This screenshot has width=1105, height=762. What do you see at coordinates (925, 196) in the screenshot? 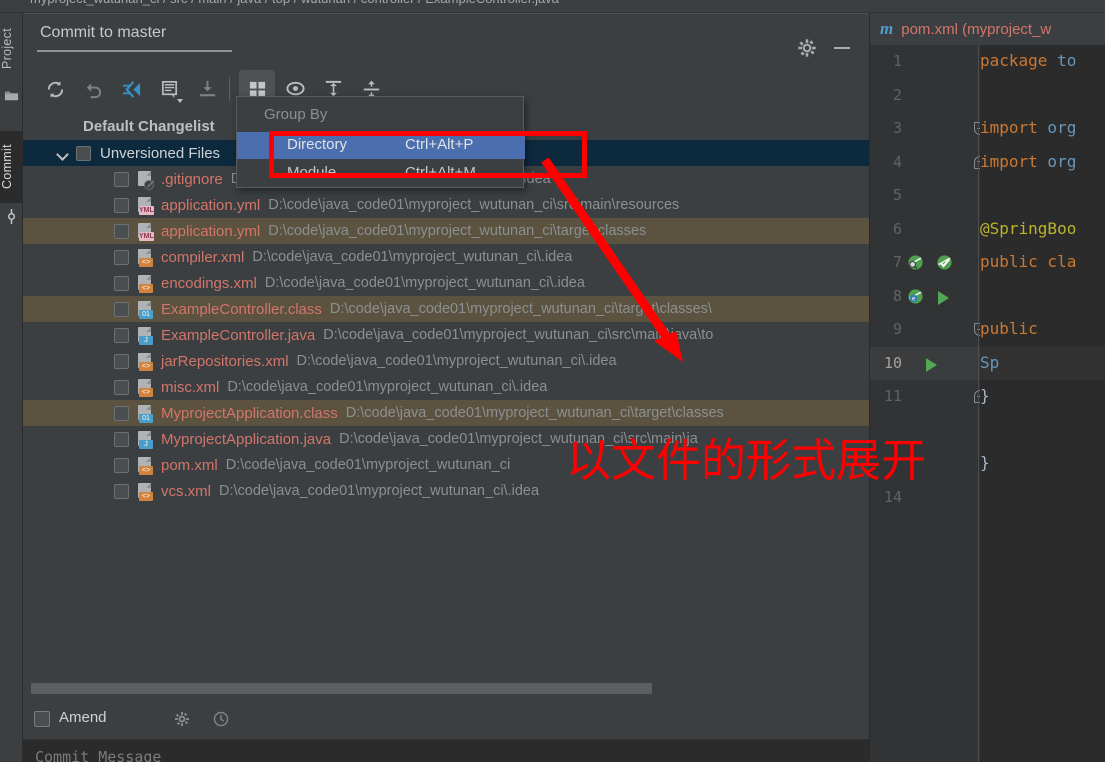
I see `gutter-line: 5` at bounding box center [925, 196].